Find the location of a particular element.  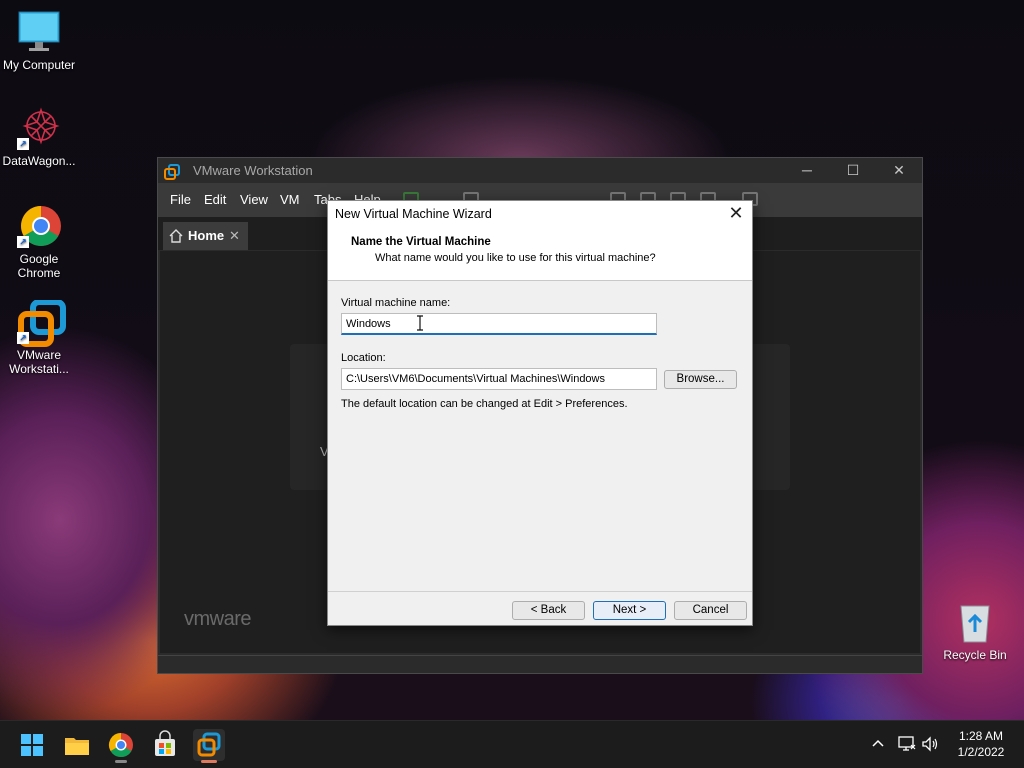

volume-icon is located at coordinates (930, 745).